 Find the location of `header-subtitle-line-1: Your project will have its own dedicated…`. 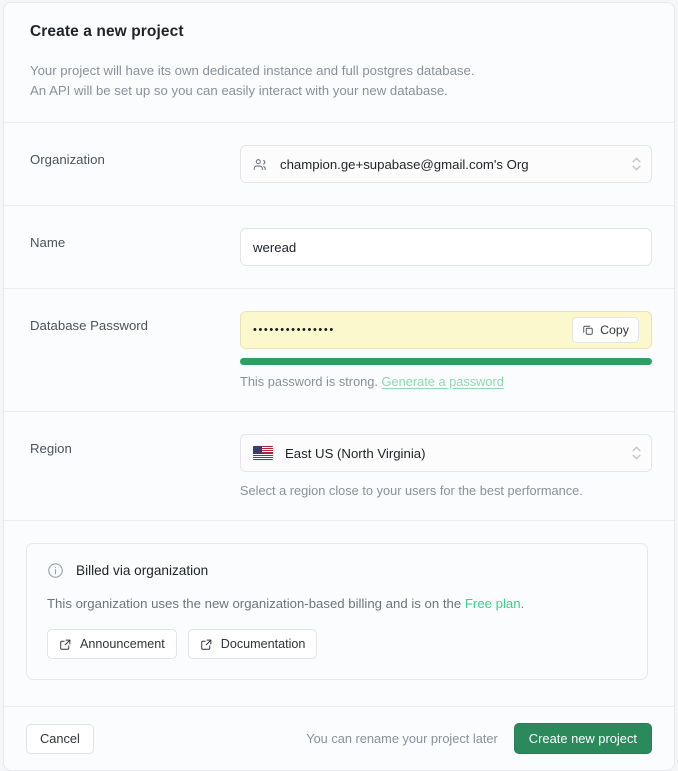

header-subtitle-line-1: Your project will have its own dedicated… is located at coordinates (252, 70).